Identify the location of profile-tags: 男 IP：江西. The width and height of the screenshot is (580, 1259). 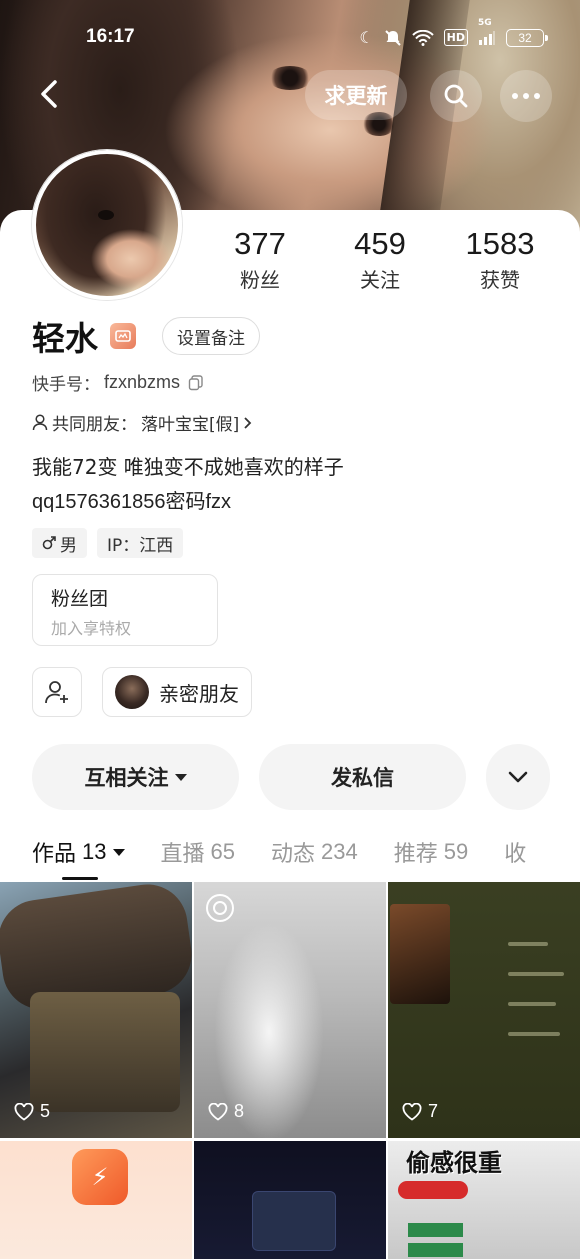
(108, 543).